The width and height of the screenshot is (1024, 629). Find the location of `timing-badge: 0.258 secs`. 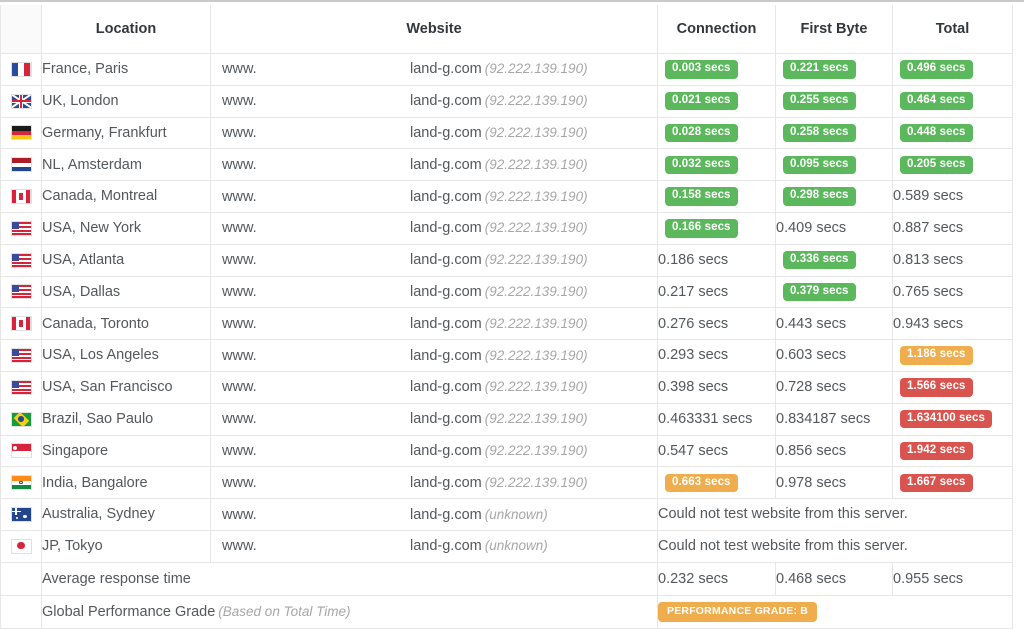

timing-badge: 0.258 secs is located at coordinates (819, 133).